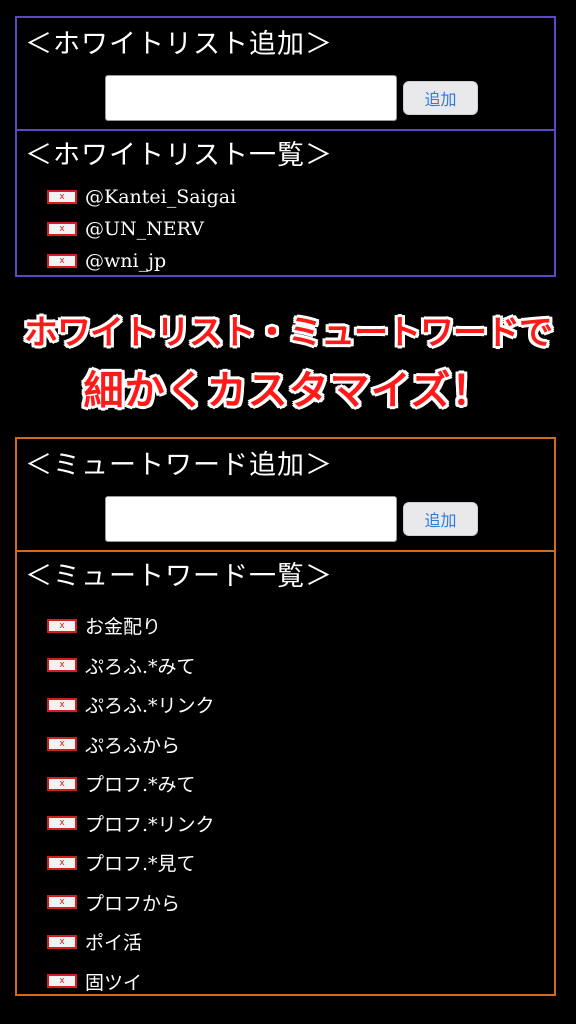 Image resolution: width=576 pixels, height=1024 pixels. Describe the element at coordinates (251, 519) in the screenshot. I see `muteword-input` at that location.